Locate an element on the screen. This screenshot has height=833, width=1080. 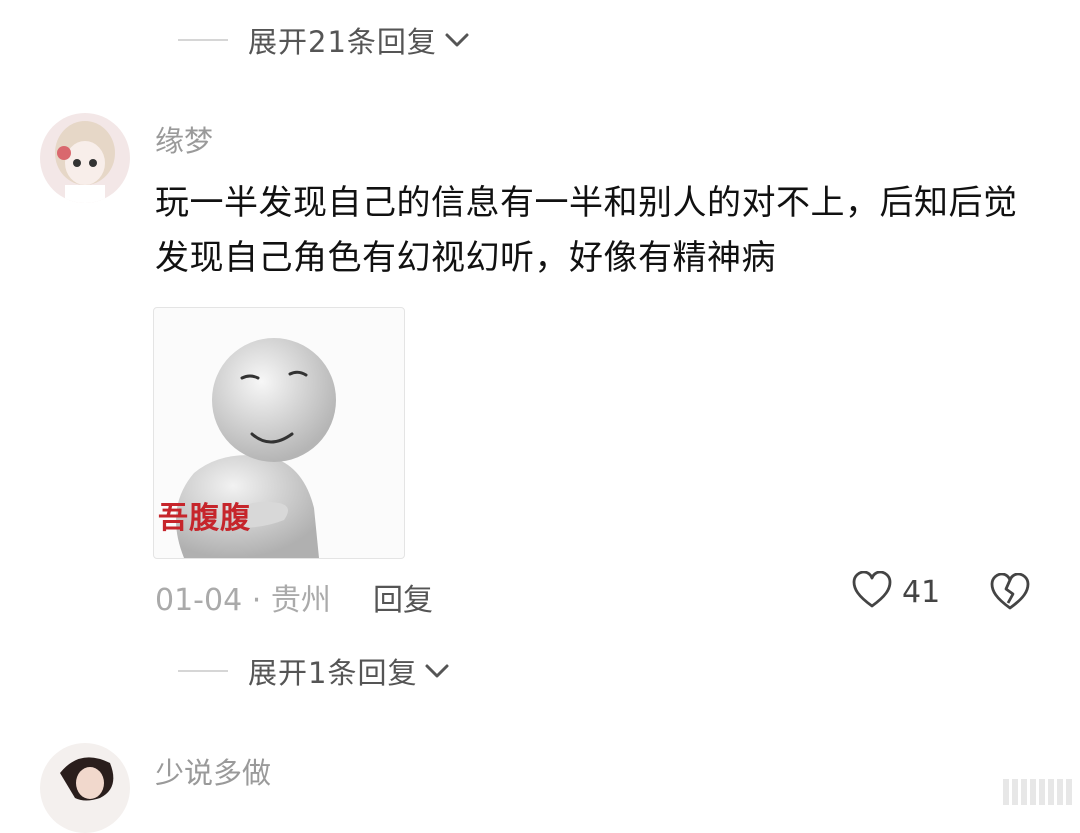
like-count: 41 is located at coordinates (921, 592).